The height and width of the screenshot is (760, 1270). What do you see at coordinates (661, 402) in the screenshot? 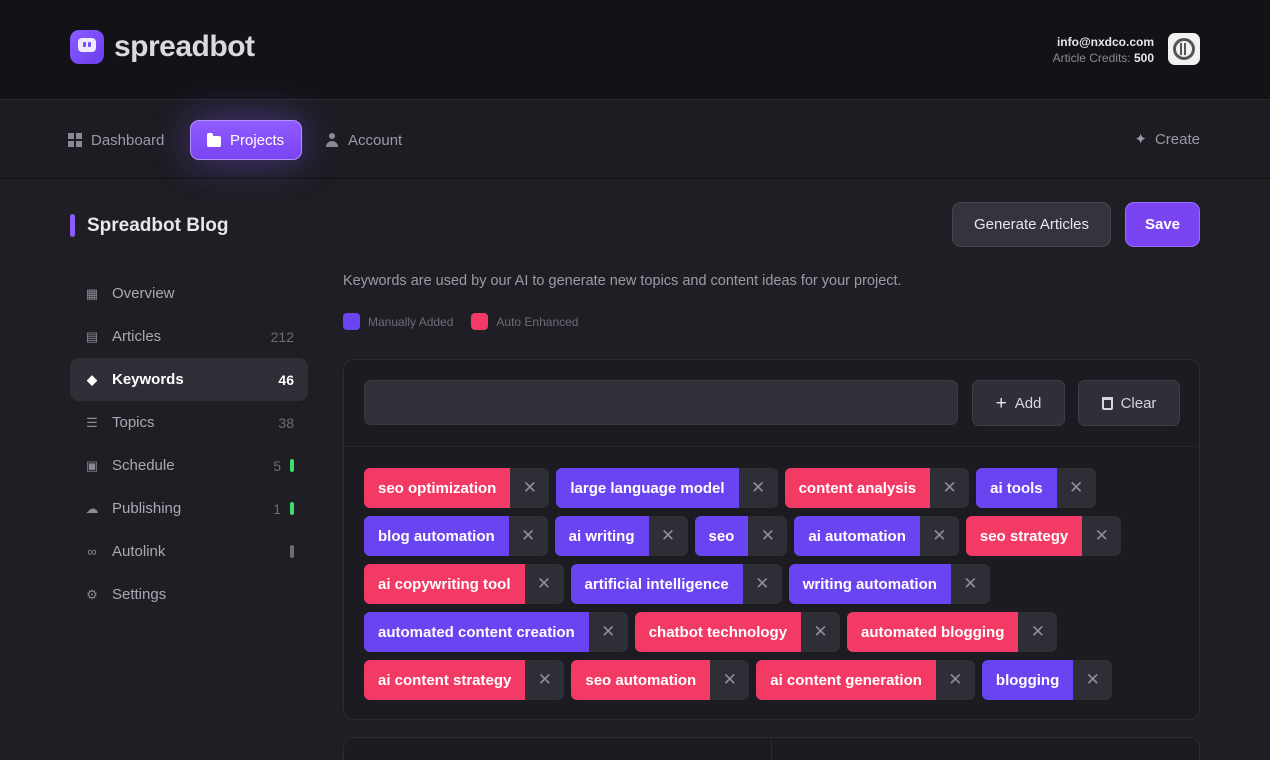
I see `keyword-input` at bounding box center [661, 402].